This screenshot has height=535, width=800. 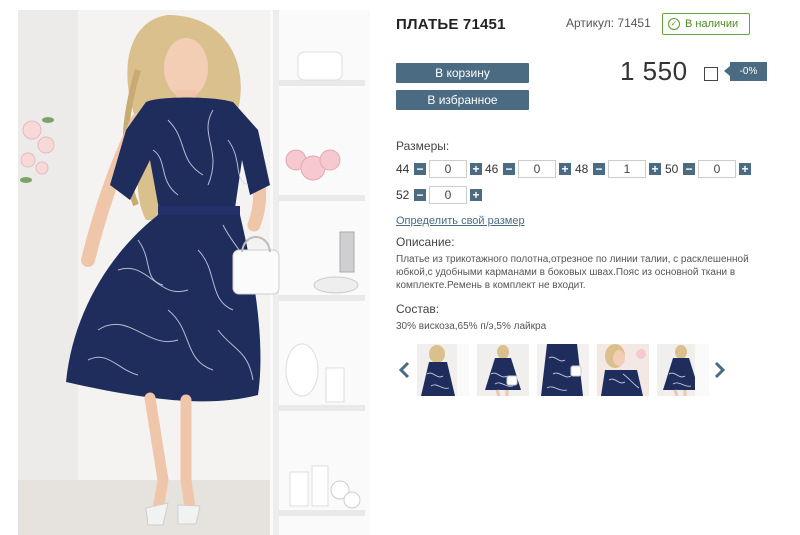 What do you see at coordinates (711, 74) in the screenshot?
I see `currency-box-icon` at bounding box center [711, 74].